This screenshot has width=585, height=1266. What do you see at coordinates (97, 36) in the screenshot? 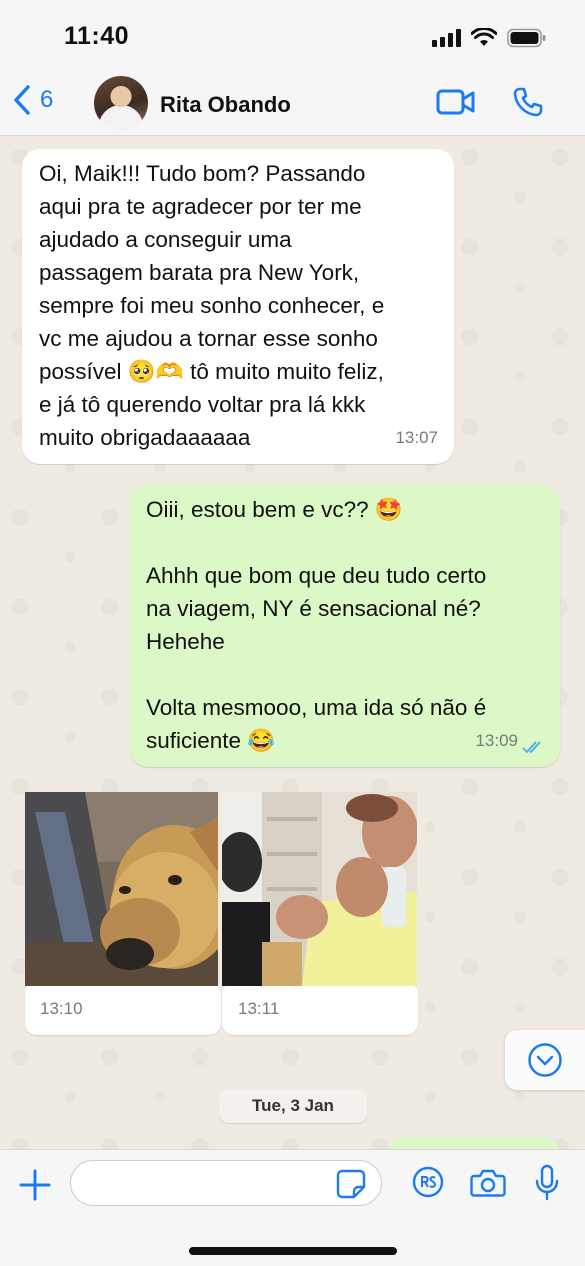
I see `status-time: 11:40` at bounding box center [97, 36].